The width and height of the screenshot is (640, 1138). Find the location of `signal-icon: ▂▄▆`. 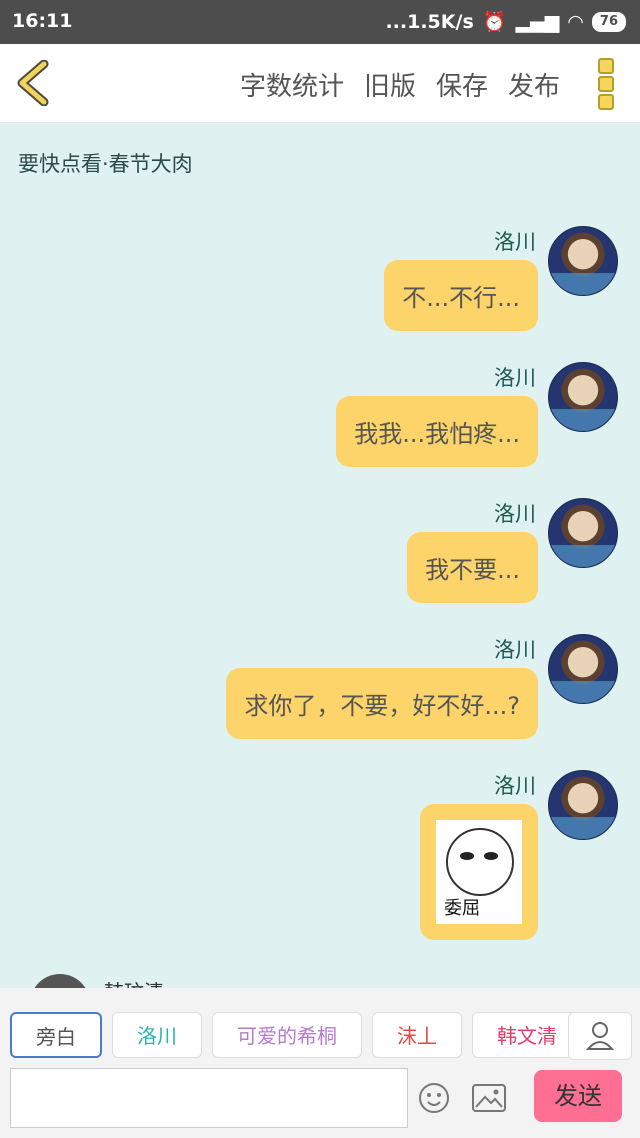

signal-icon: ▂▄▆ is located at coordinates (537, 21).